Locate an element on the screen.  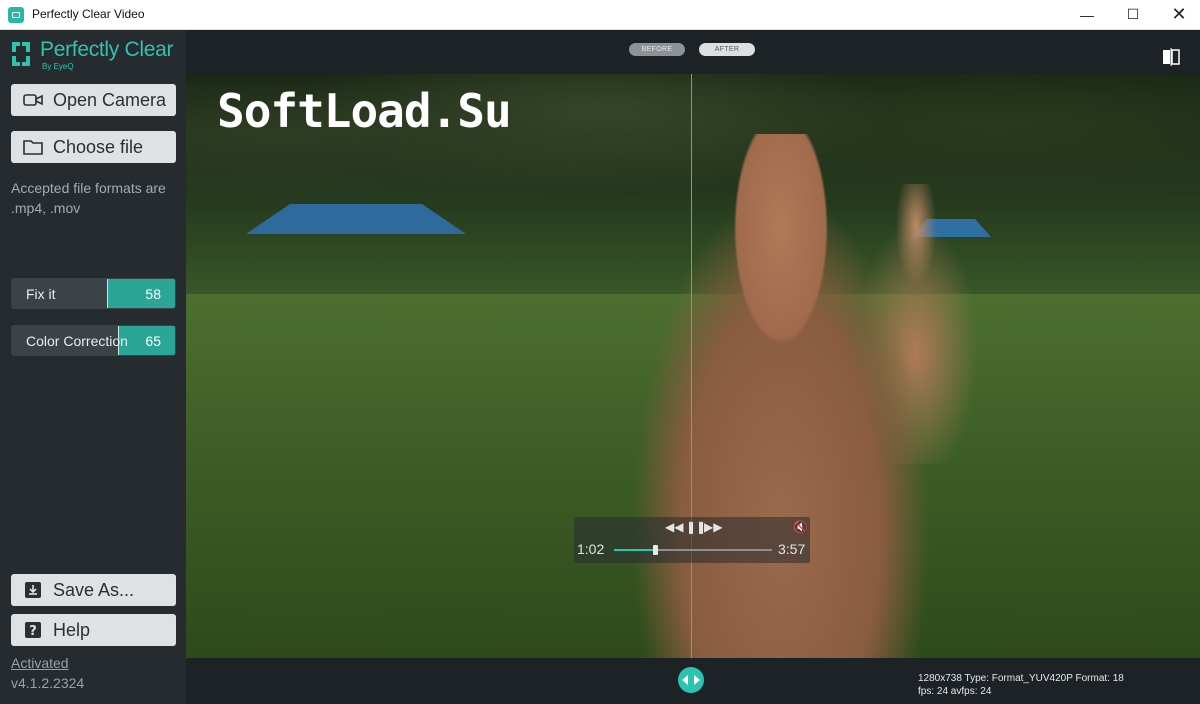
logo: Perfectly Clear By EyeQ is located at coordinates (95, 59).